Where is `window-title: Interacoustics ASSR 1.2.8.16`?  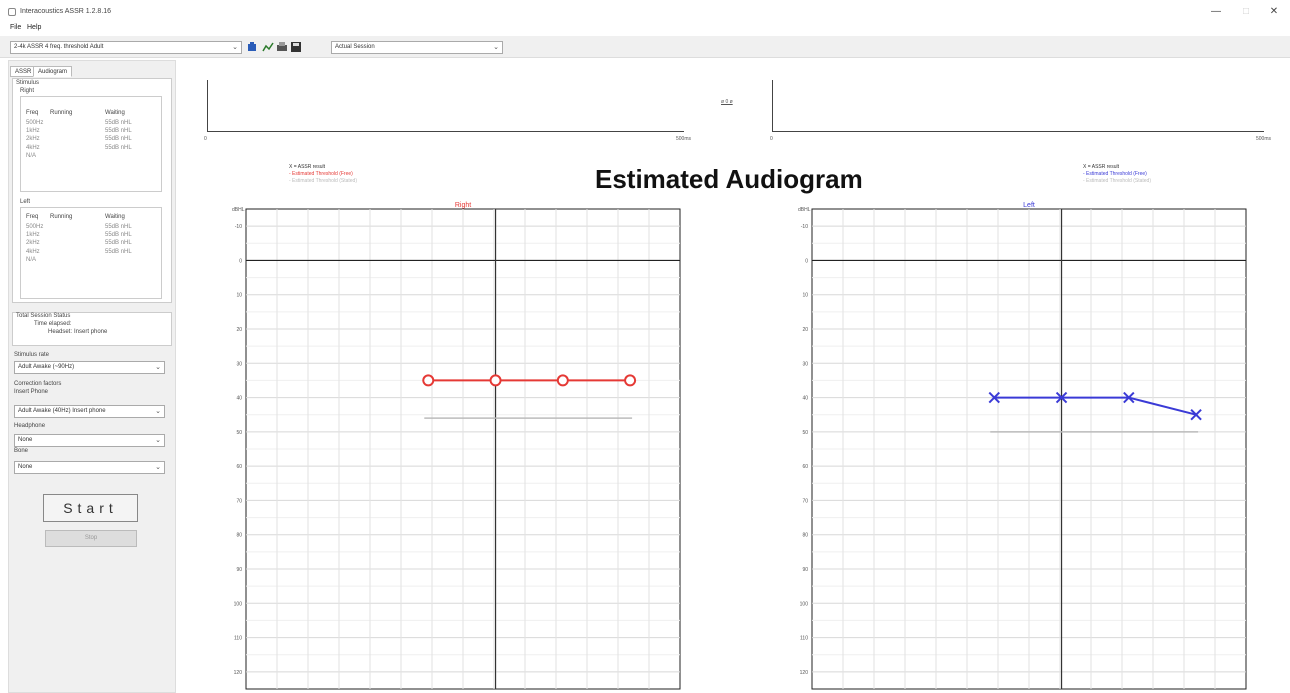 window-title: Interacoustics ASSR 1.2.8.16 is located at coordinates (66, 11).